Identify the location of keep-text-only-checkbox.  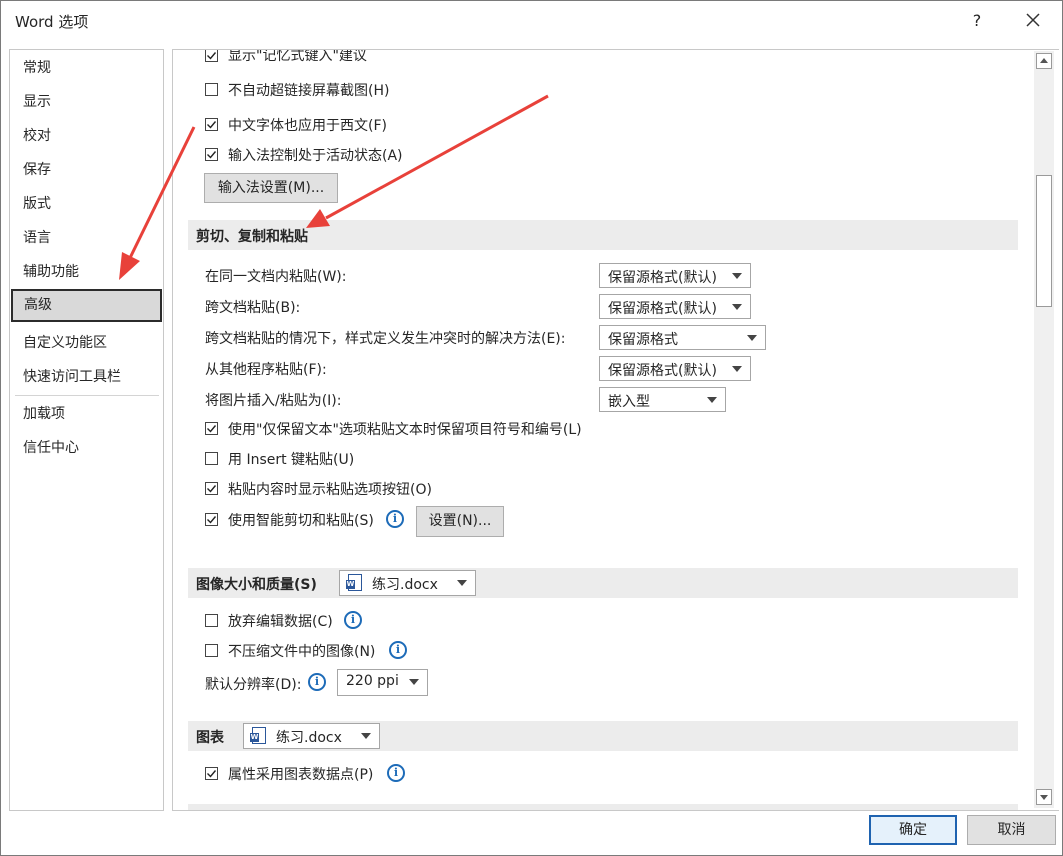
(211, 428).